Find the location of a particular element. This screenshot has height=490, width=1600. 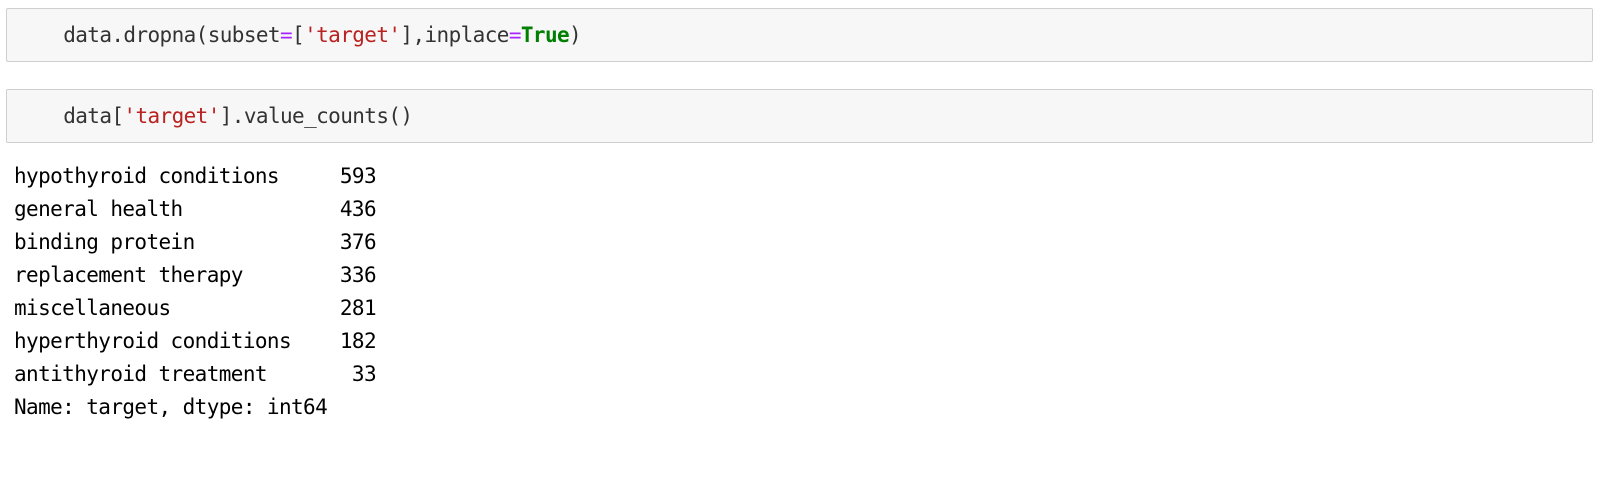

code-token: ].value_counts() is located at coordinates (316, 116).